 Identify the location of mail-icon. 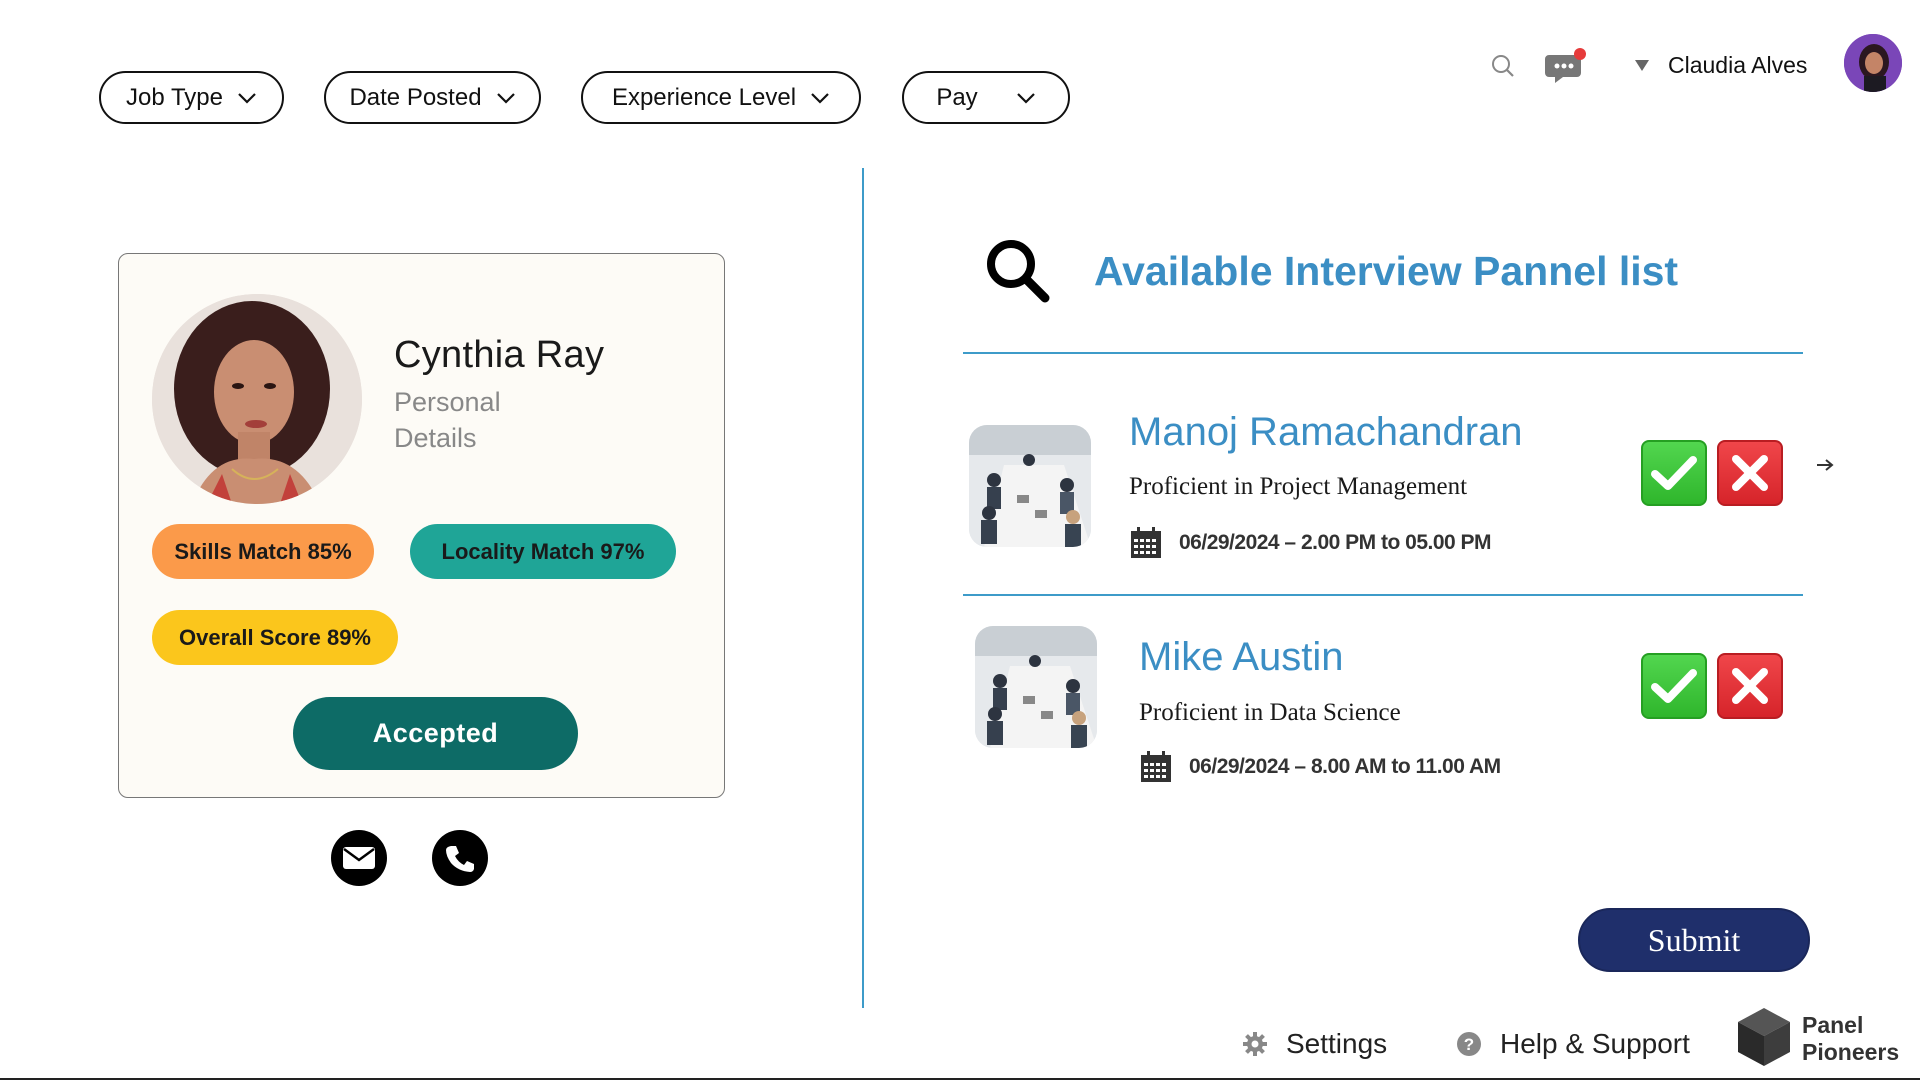
(359, 858).